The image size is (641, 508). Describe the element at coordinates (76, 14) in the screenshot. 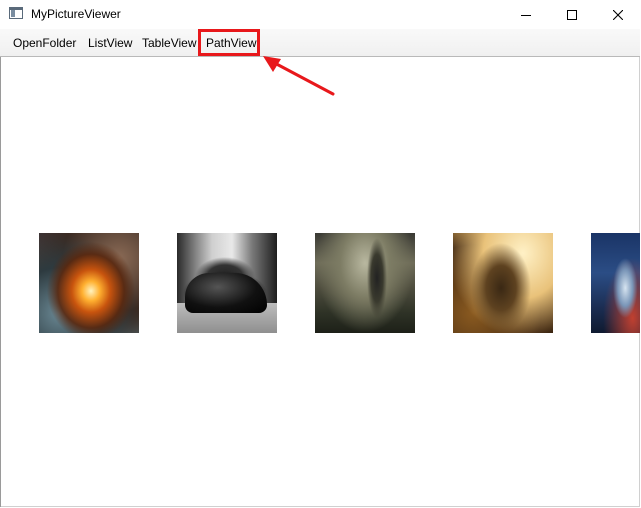

I see `window-title: MyPictureViewer` at that location.